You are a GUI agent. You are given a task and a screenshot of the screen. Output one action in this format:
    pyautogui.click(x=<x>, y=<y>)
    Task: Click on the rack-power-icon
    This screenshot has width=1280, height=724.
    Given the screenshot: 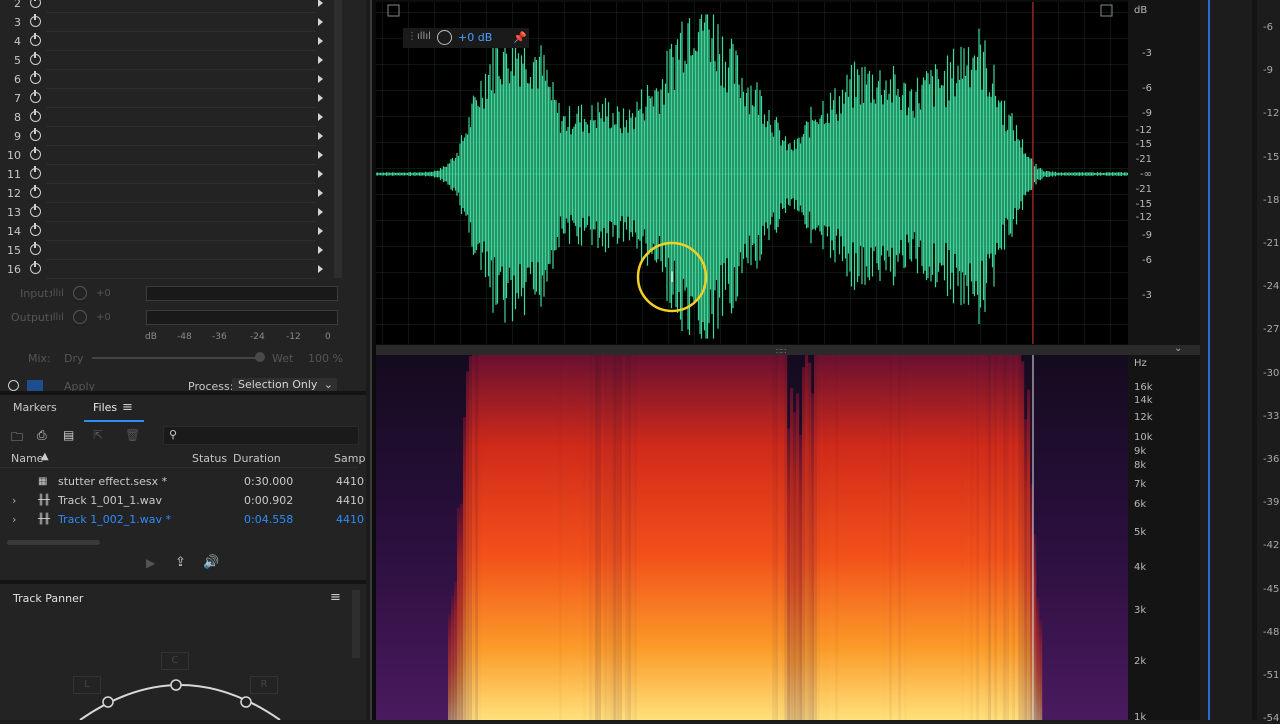 What is the action you would take?
    pyautogui.click(x=13, y=385)
    